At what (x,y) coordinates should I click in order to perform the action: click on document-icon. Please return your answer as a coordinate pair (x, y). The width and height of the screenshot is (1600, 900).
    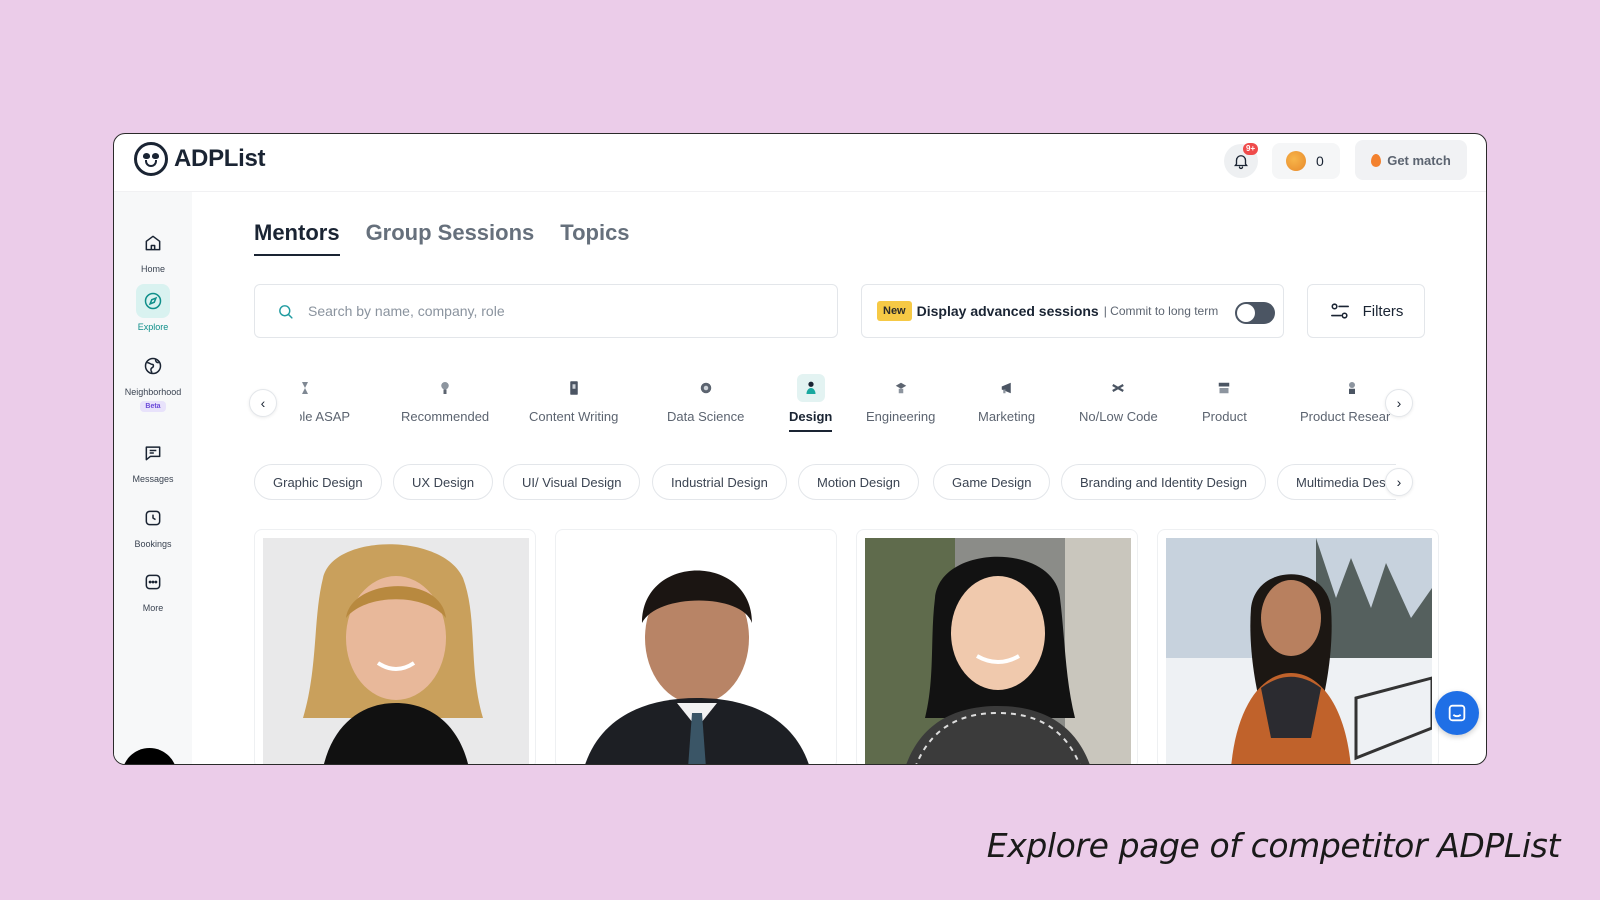
    Looking at the image, I should click on (574, 388).